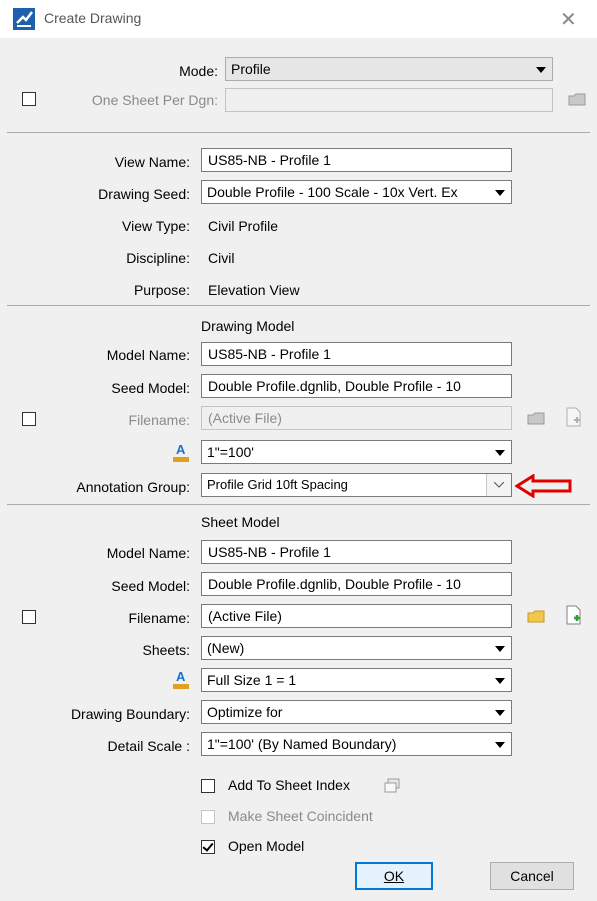 The width and height of the screenshot is (597, 901). Describe the element at coordinates (389, 69) in the screenshot. I see `mode-select: Profile` at that location.